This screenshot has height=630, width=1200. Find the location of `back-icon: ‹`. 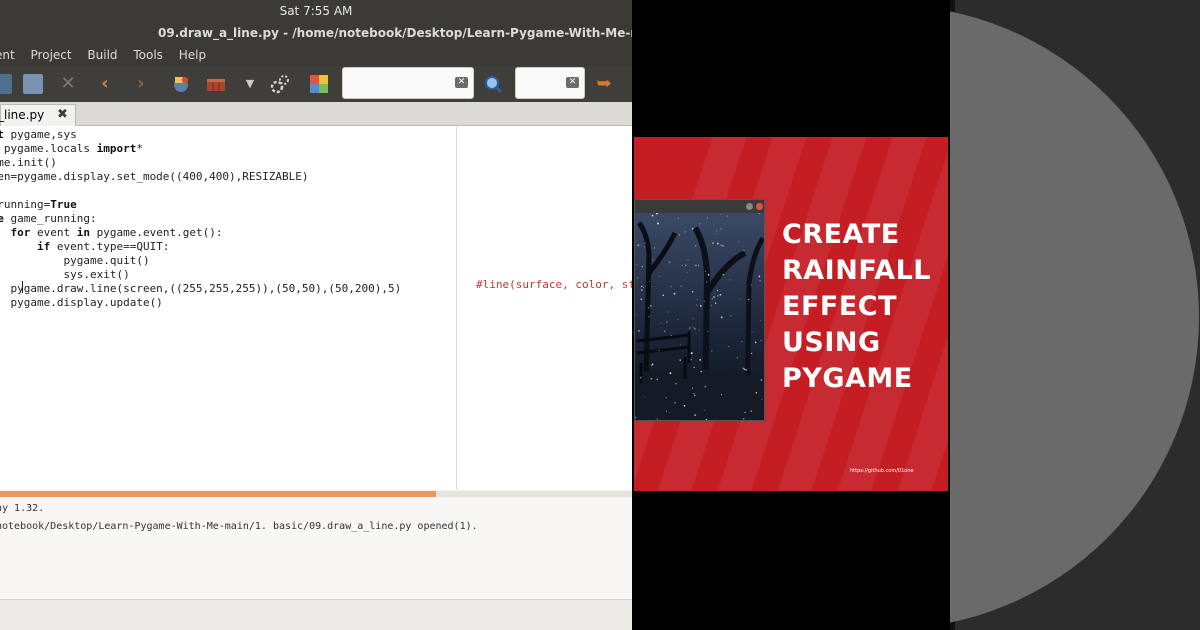

back-icon: ‹ is located at coordinates (105, 84).